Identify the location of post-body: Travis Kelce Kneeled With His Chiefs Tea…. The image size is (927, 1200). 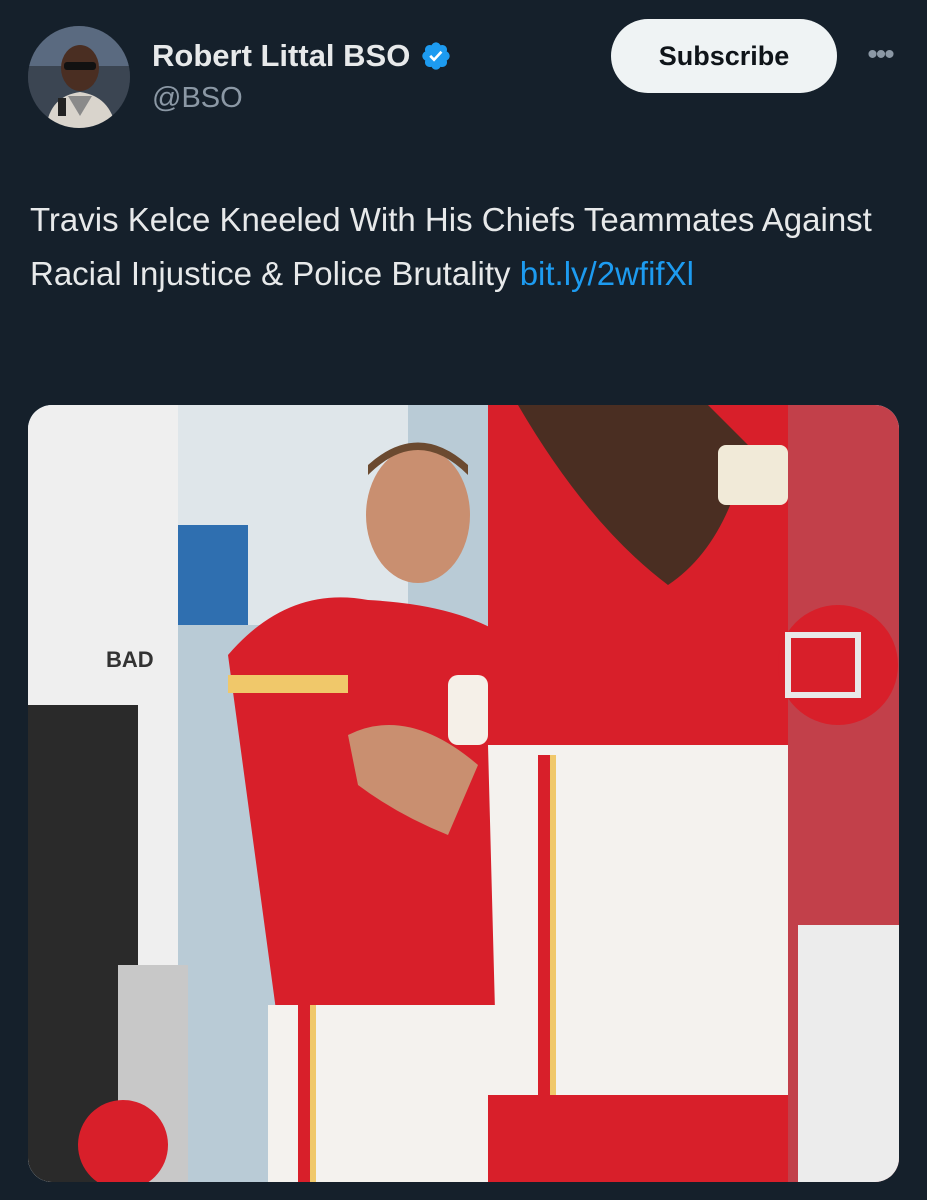
(451, 246).